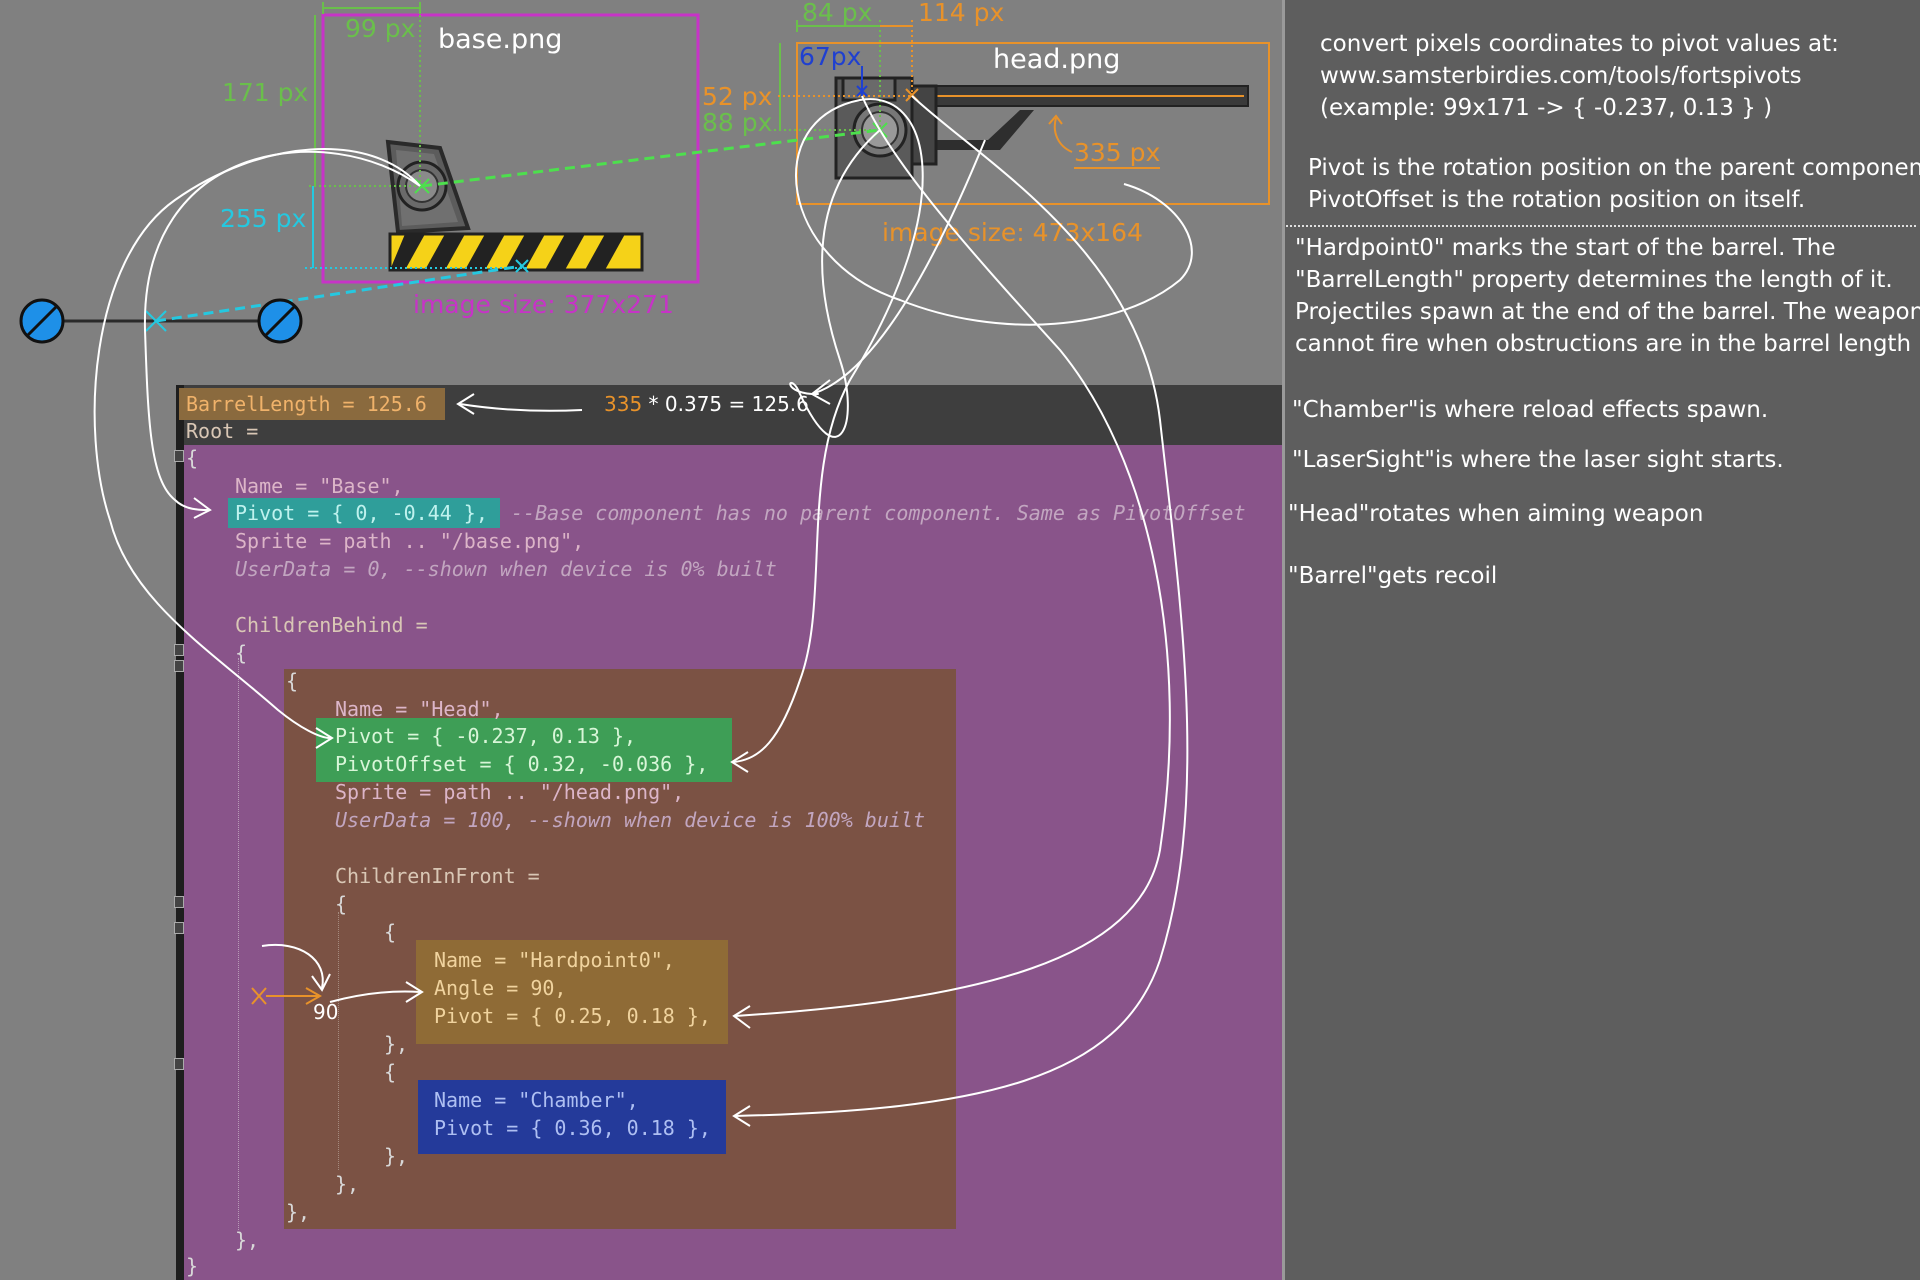 The height and width of the screenshot is (1280, 1920). What do you see at coordinates (287, 996) in the screenshot?
I see `cross-marker-icon` at bounding box center [287, 996].